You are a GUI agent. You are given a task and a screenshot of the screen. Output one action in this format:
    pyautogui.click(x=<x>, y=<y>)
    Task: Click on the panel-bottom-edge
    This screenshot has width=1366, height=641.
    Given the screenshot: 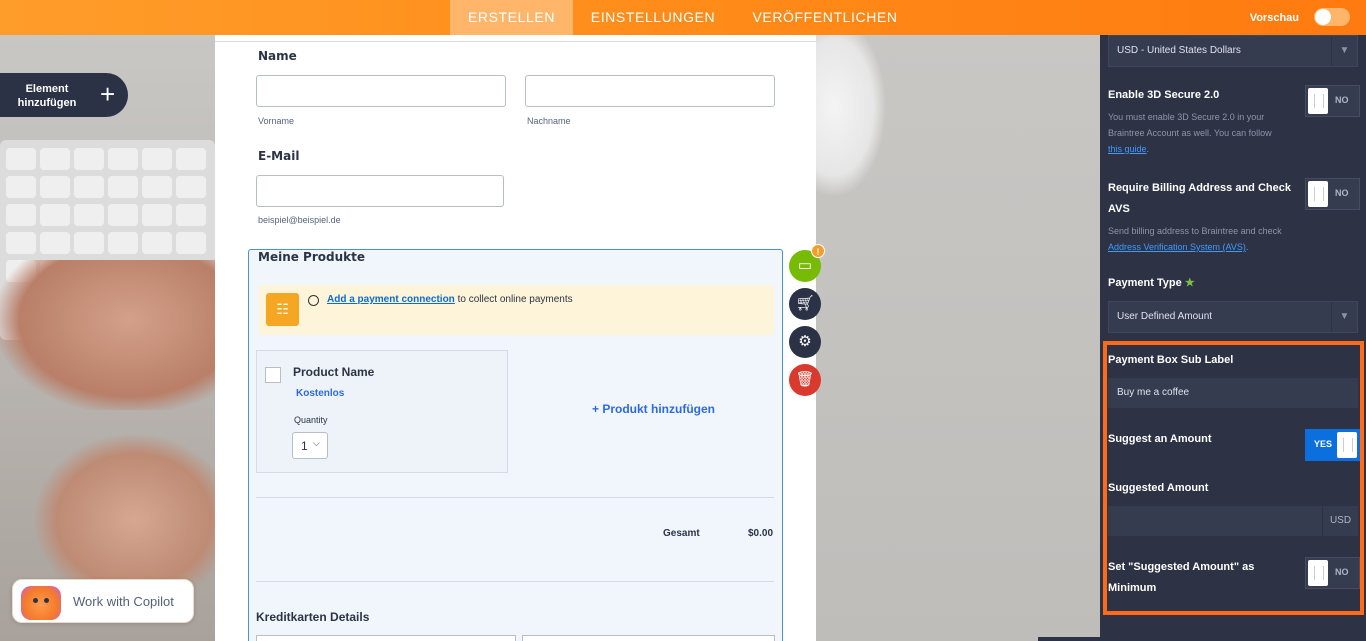 What is the action you would take?
    pyautogui.click(x=1202, y=639)
    